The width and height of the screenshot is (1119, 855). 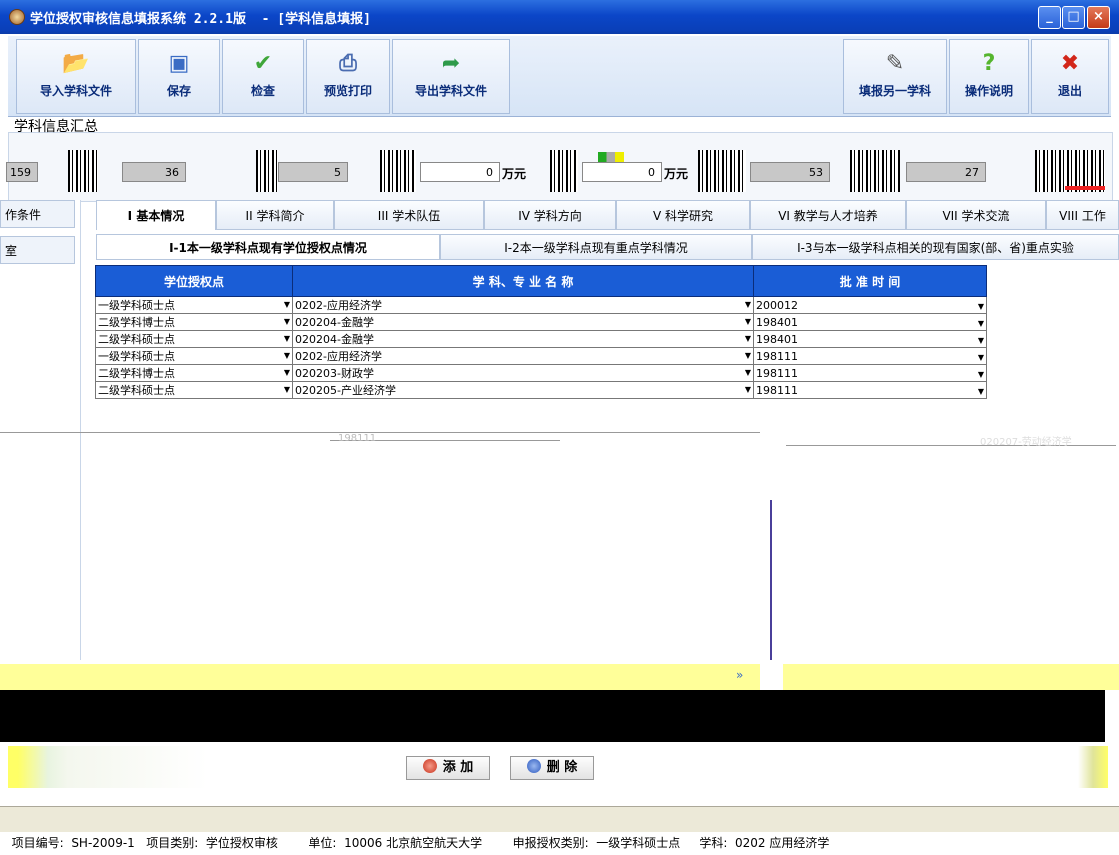 I want to click on fill-other-label: 填报另一学科, so click(x=894, y=91).